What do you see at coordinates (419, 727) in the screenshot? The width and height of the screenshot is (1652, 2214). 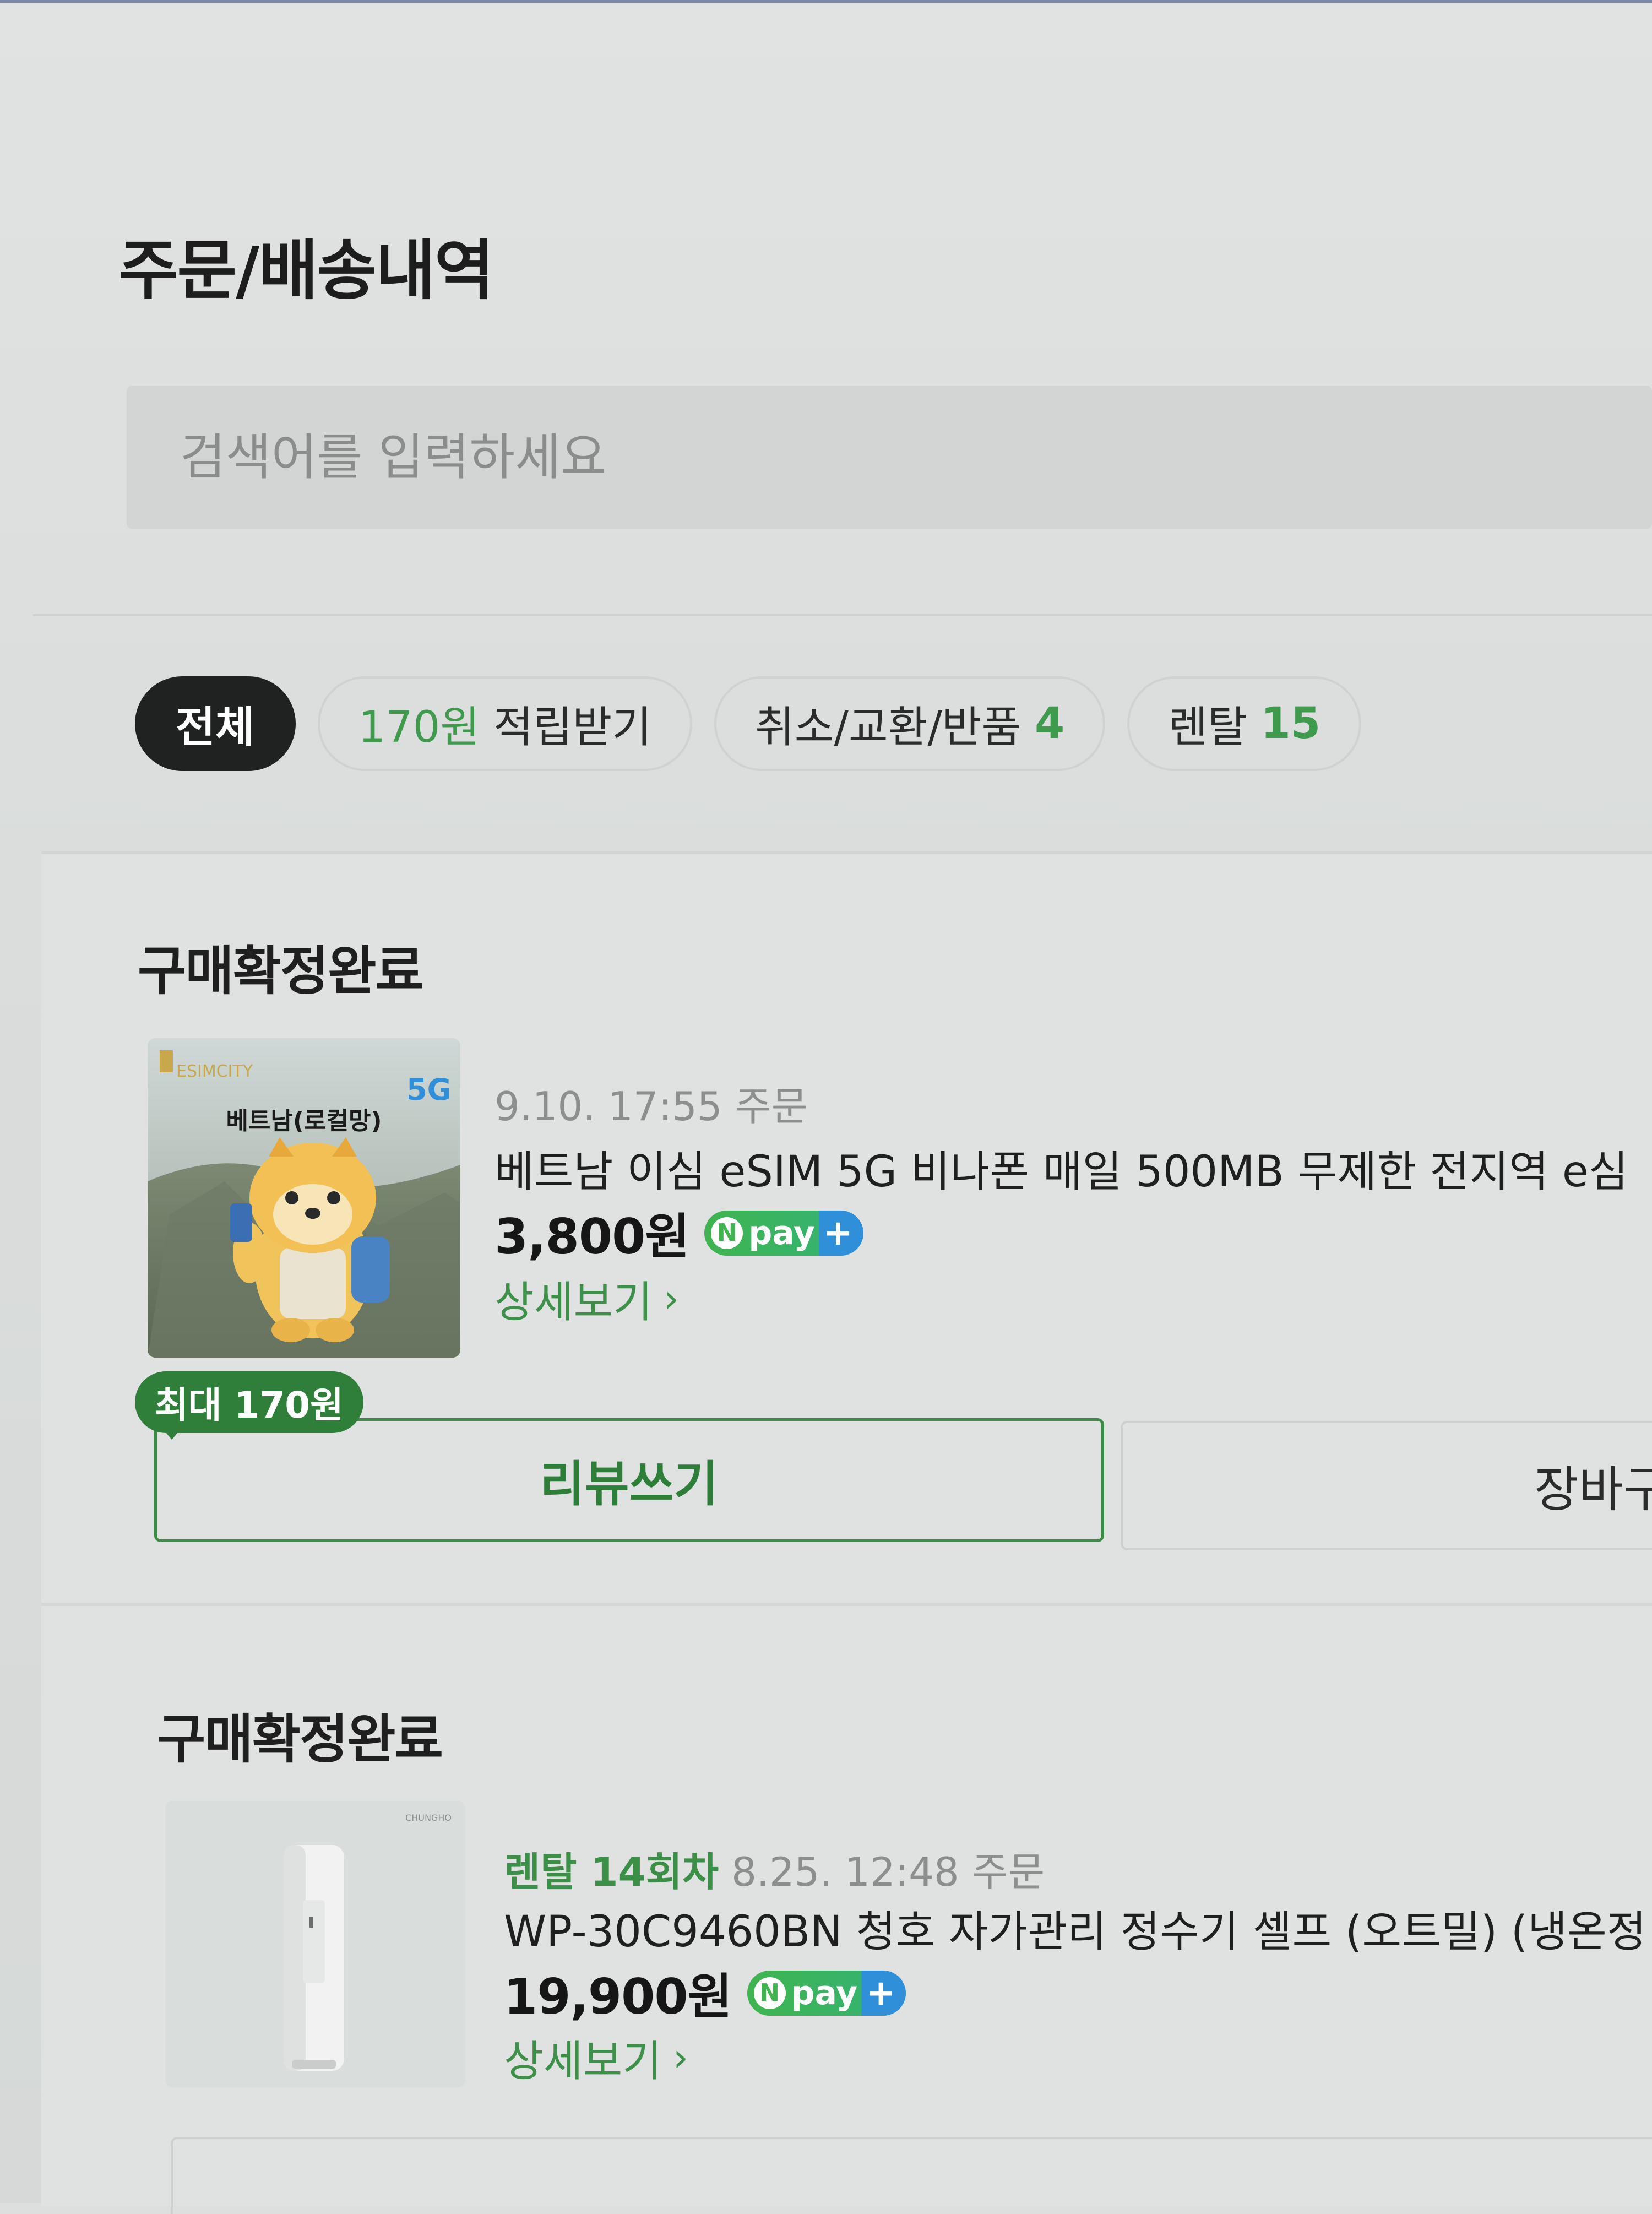 I see `filter-chip-points-amount: 170원` at bounding box center [419, 727].